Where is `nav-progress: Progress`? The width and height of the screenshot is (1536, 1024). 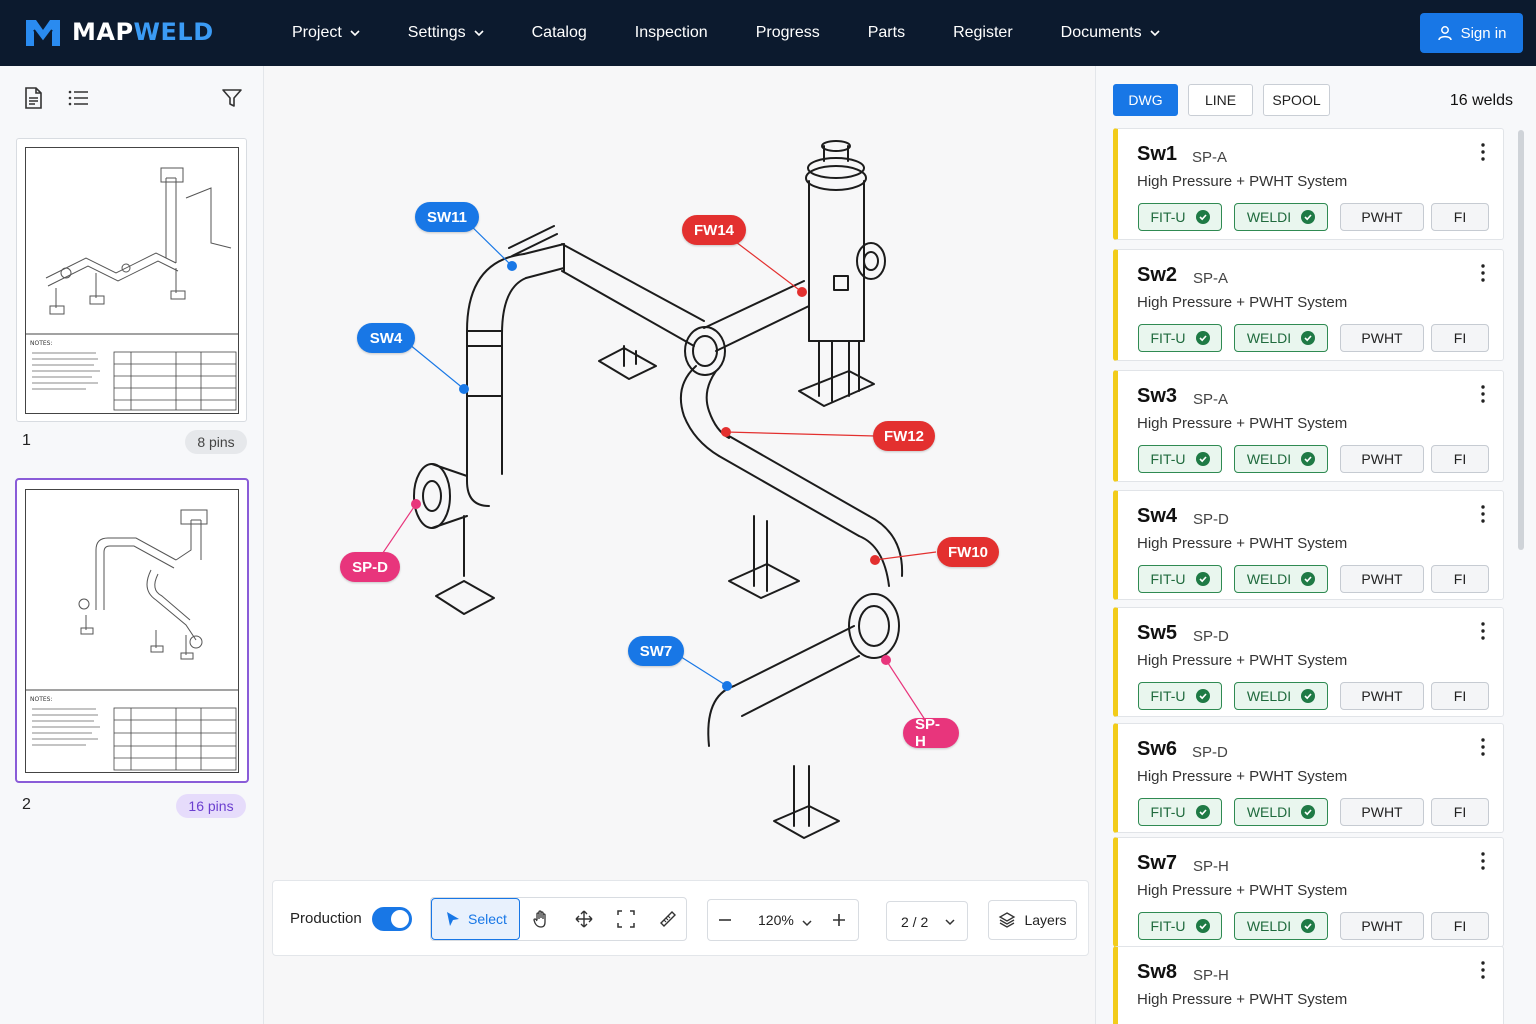 nav-progress: Progress is located at coordinates (788, 33).